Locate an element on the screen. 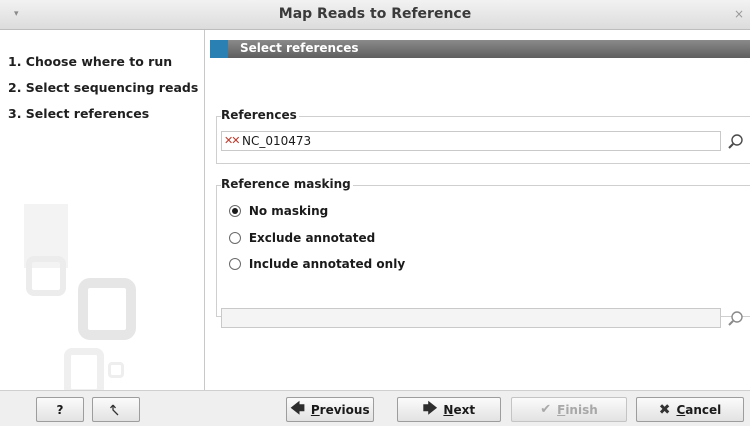 This screenshot has height=426, width=750. reset-icon is located at coordinates (114, 409).